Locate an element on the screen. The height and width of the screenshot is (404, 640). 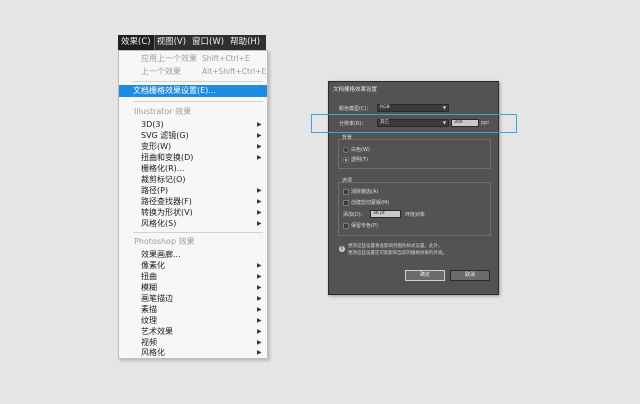
chevron-down-icon: ▼ is located at coordinates (444, 107).